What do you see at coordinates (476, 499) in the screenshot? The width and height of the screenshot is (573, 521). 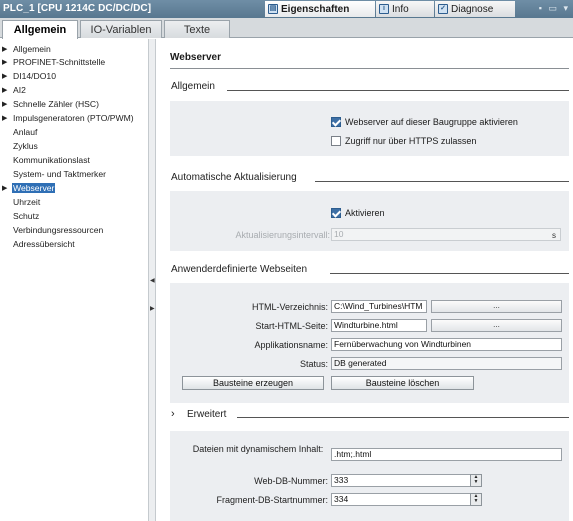 I see `fragment-db-start-spinner: ▲ ▼` at bounding box center [476, 499].